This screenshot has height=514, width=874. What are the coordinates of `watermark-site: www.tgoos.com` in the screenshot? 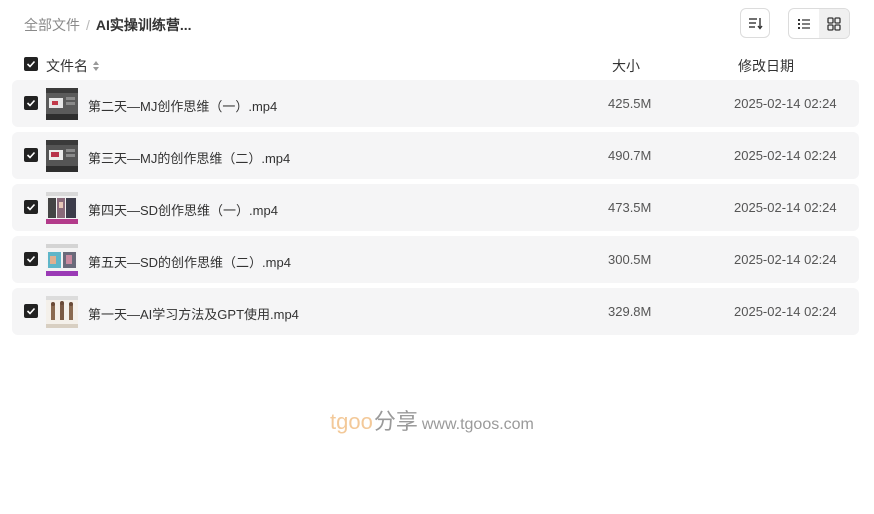 It's located at (477, 424).